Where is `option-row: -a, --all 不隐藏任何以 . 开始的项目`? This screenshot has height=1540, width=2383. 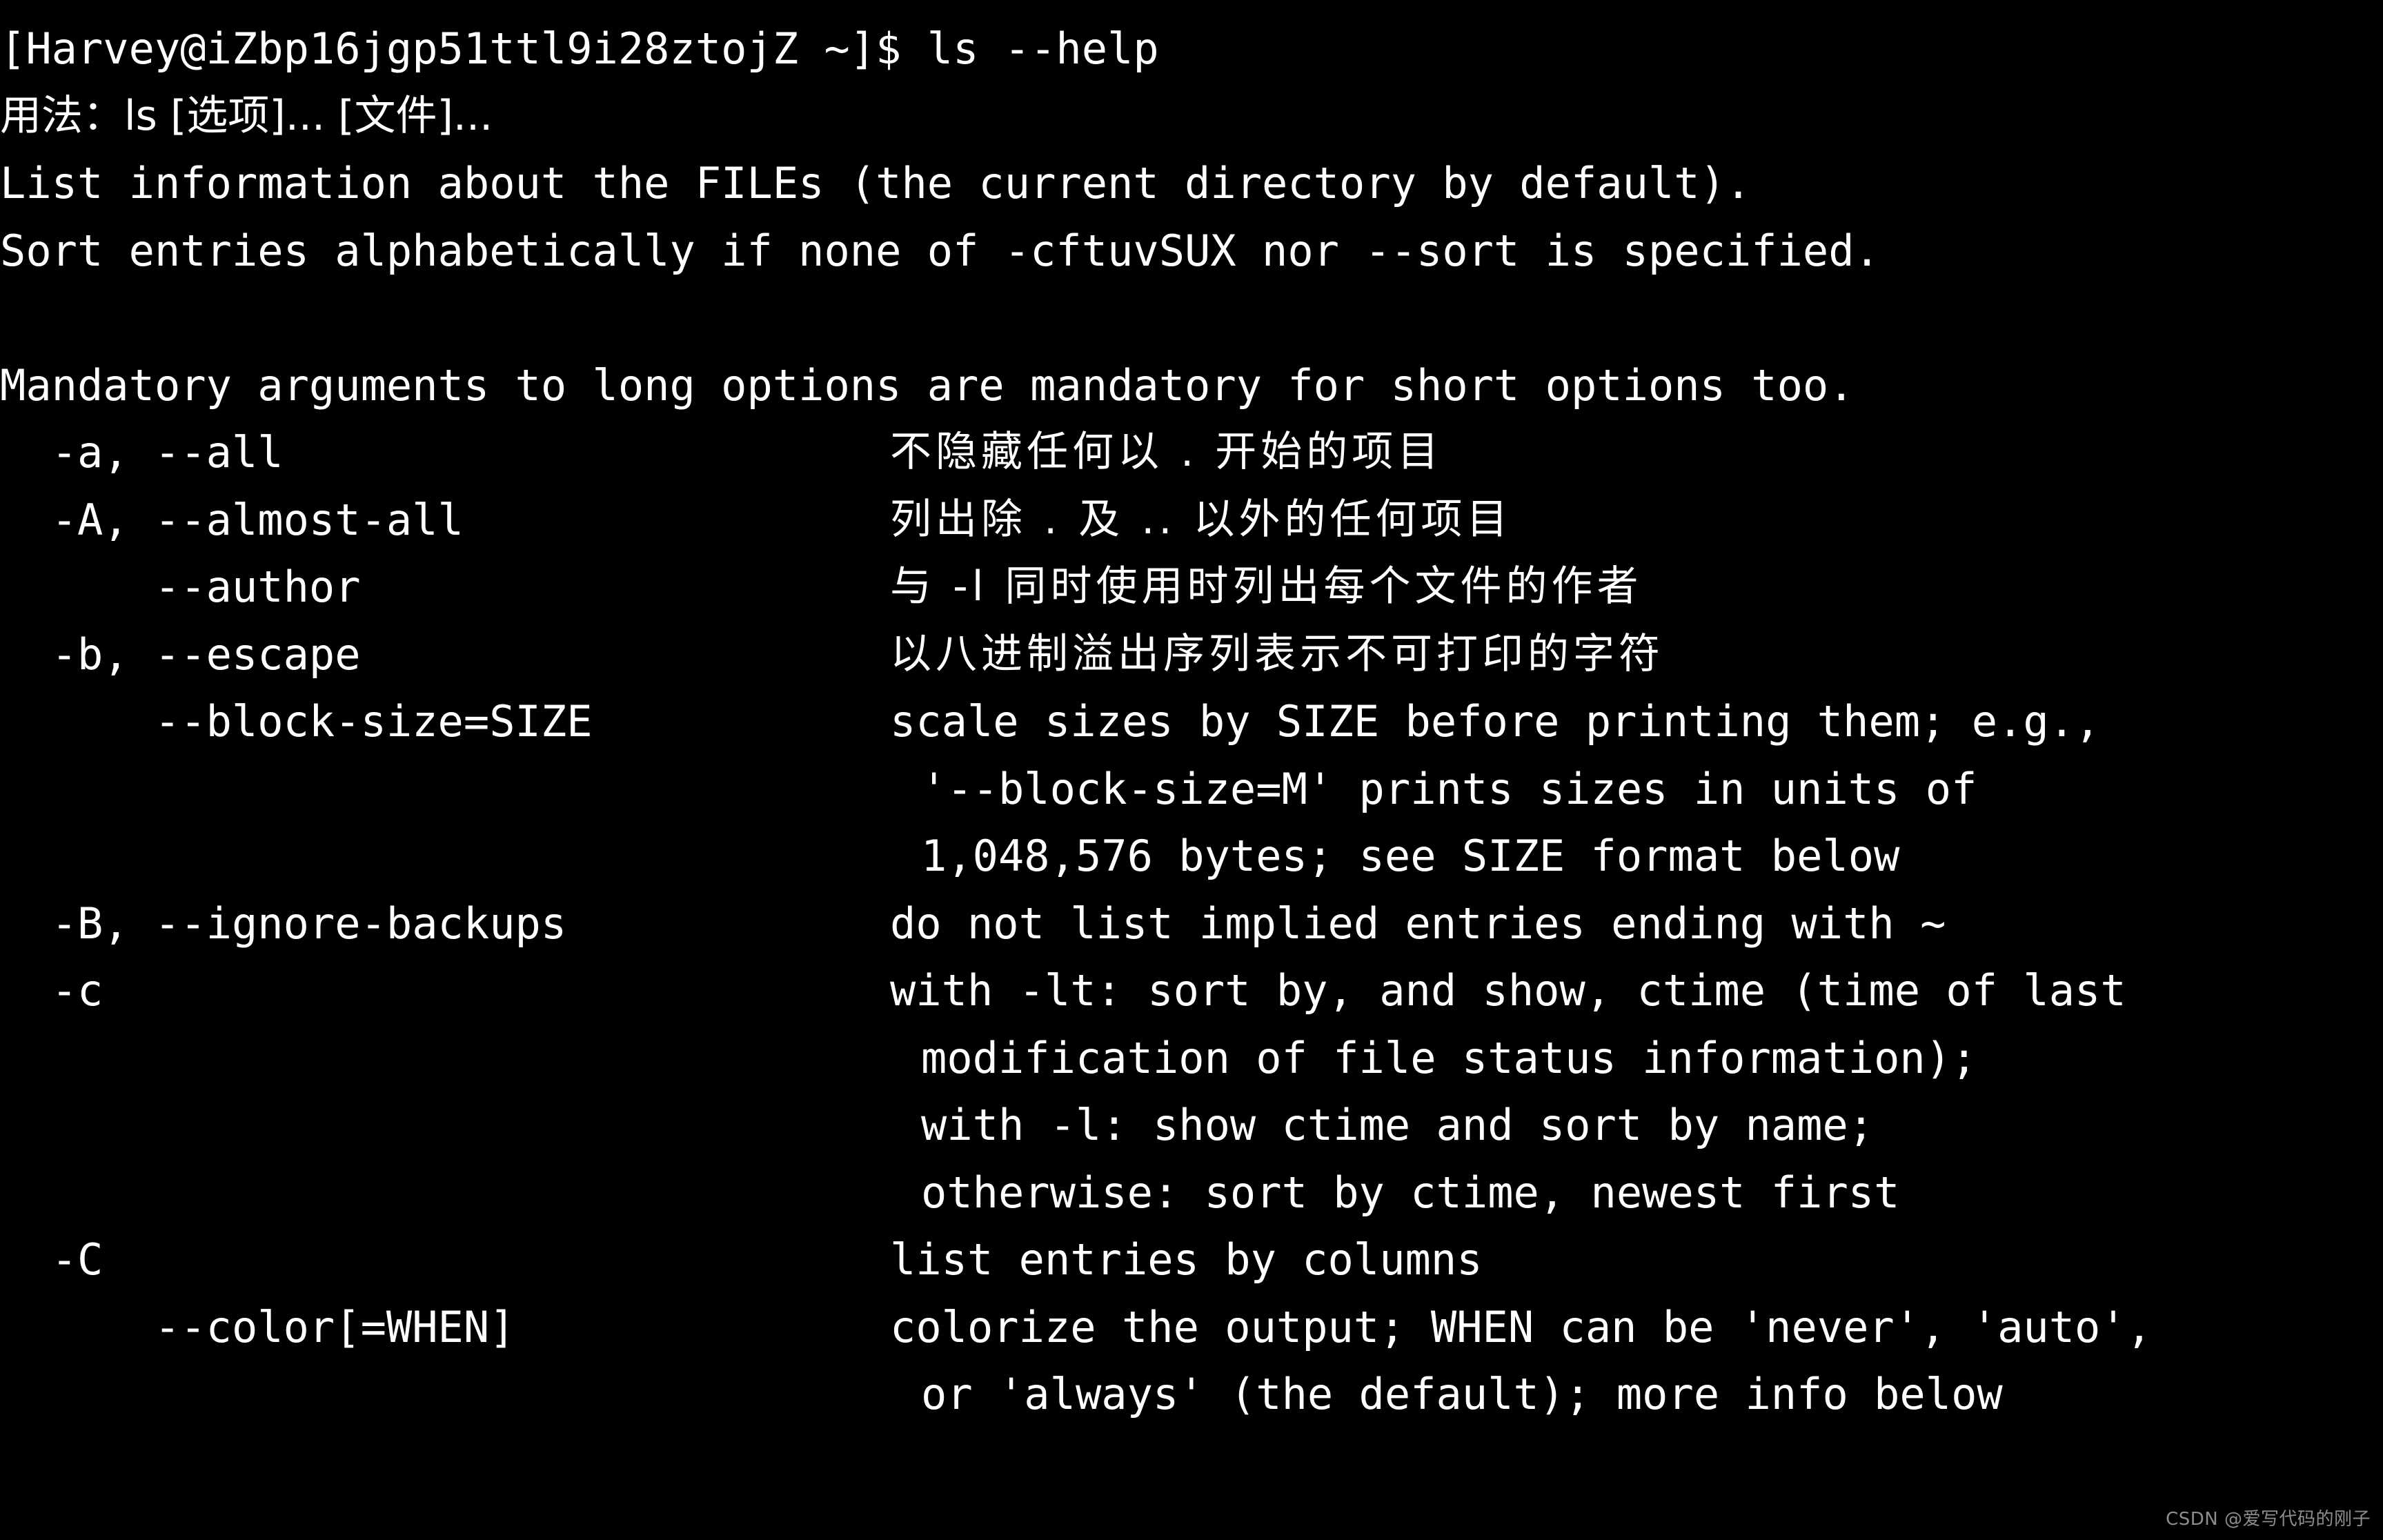 option-row: -a, --all 不隐藏任何以 . 开始的项目 is located at coordinates (1191, 452).